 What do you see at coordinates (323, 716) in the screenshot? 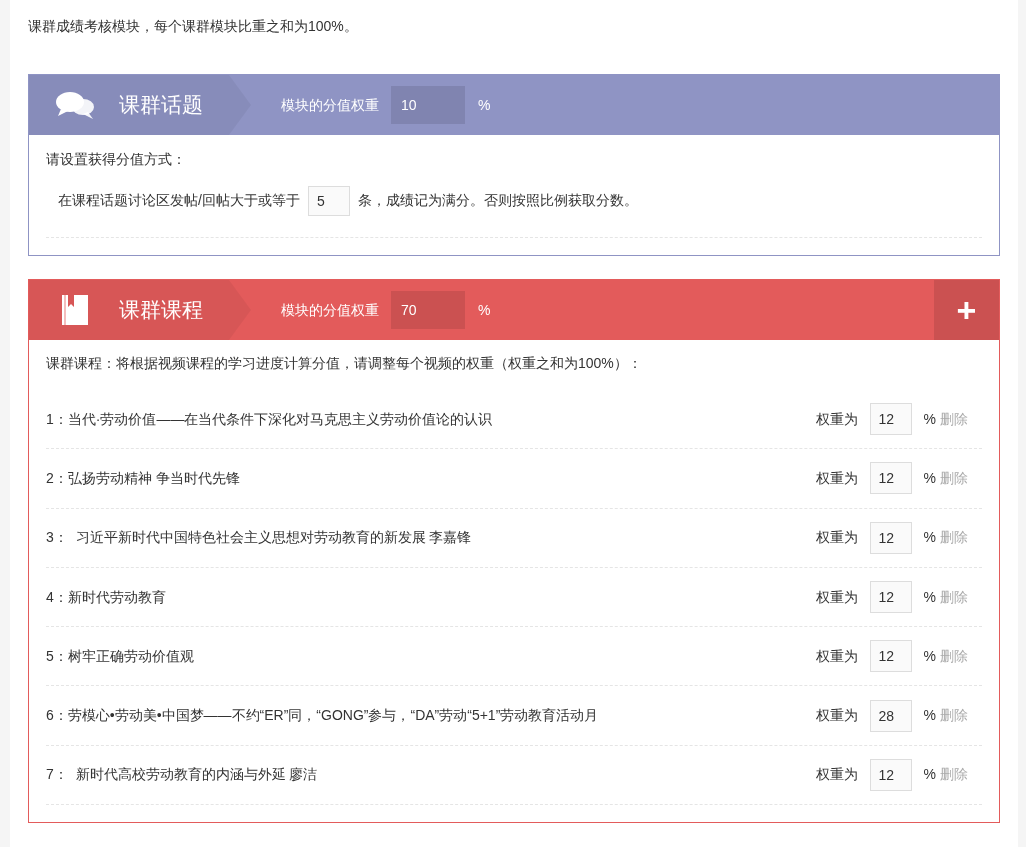
I see `video-title: 6：劳模心•劳动美•中国梦——不约“ER”同，“GONG”参与，“DA”劳动“5+1”劳动教育活动月` at bounding box center [323, 716].